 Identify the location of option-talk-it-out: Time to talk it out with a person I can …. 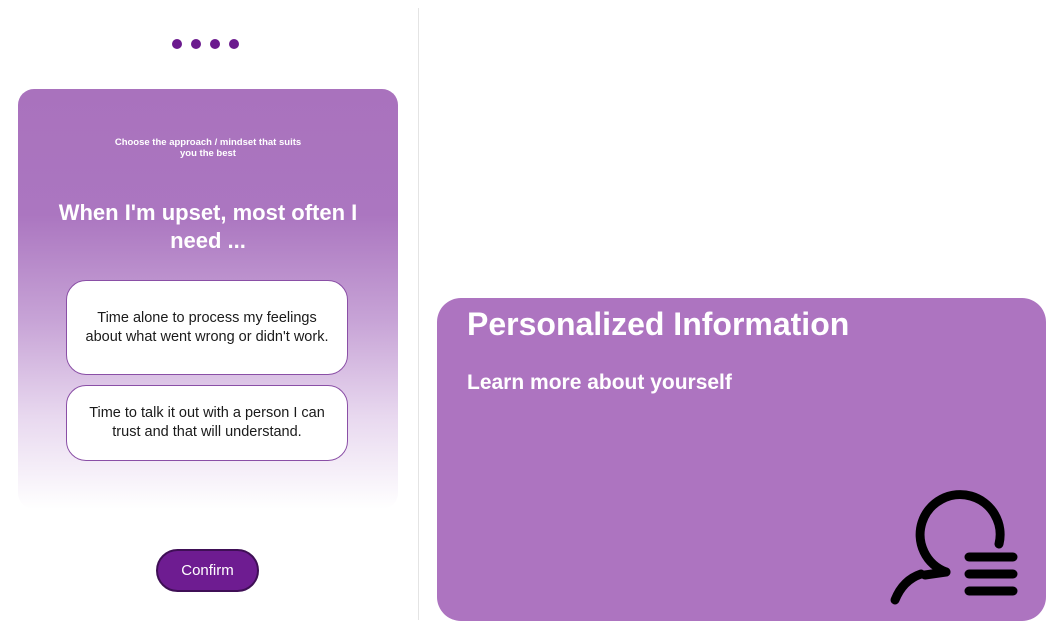
(207, 423).